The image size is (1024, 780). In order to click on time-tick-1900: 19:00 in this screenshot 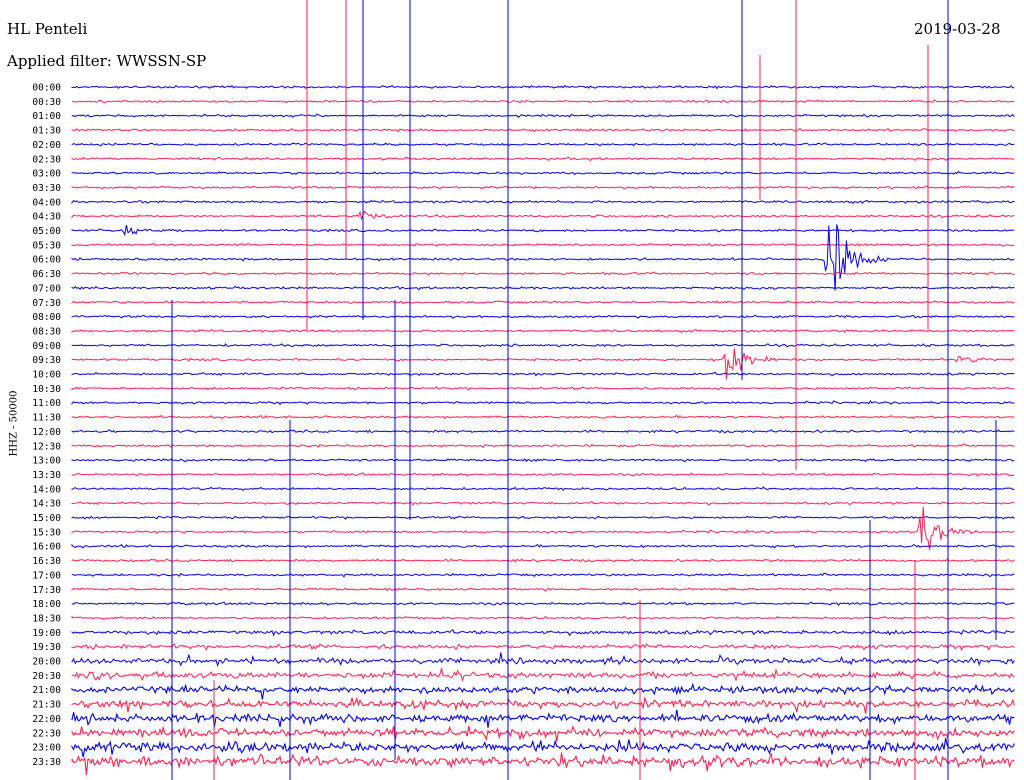, I will do `click(46, 633)`.